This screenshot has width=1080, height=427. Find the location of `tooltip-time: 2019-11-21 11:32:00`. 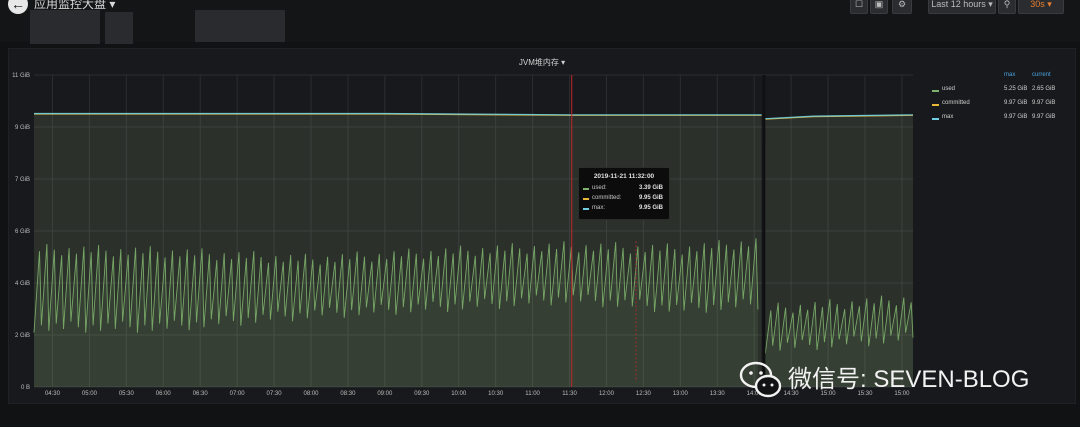

tooltip-time: 2019-11-21 11:32:00 is located at coordinates (624, 176).